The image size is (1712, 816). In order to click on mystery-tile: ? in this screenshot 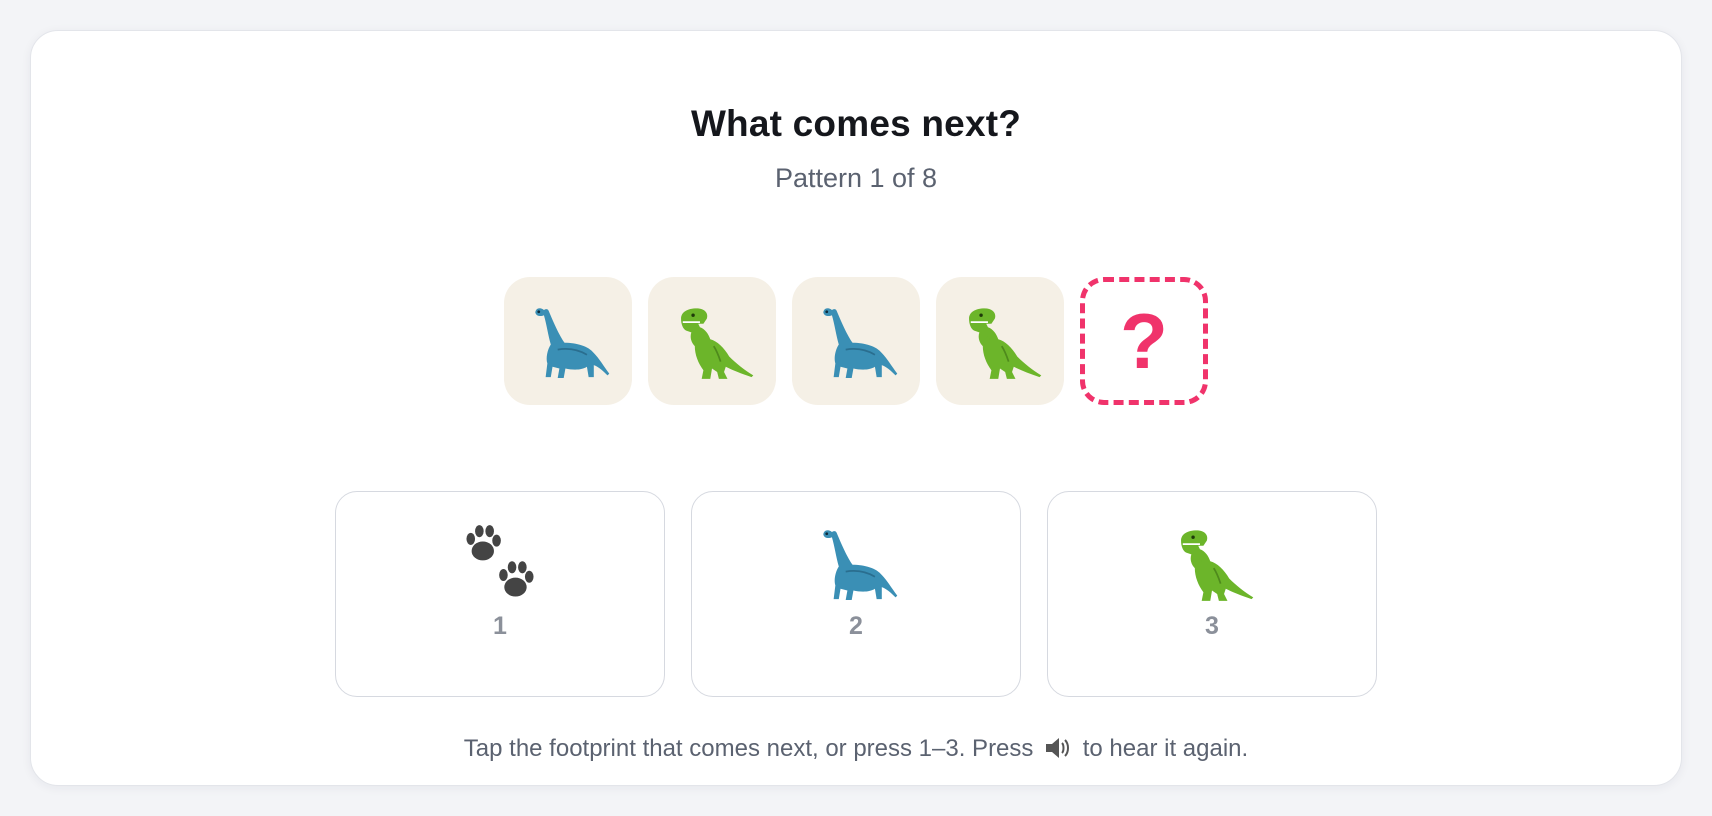, I will do `click(1144, 341)`.